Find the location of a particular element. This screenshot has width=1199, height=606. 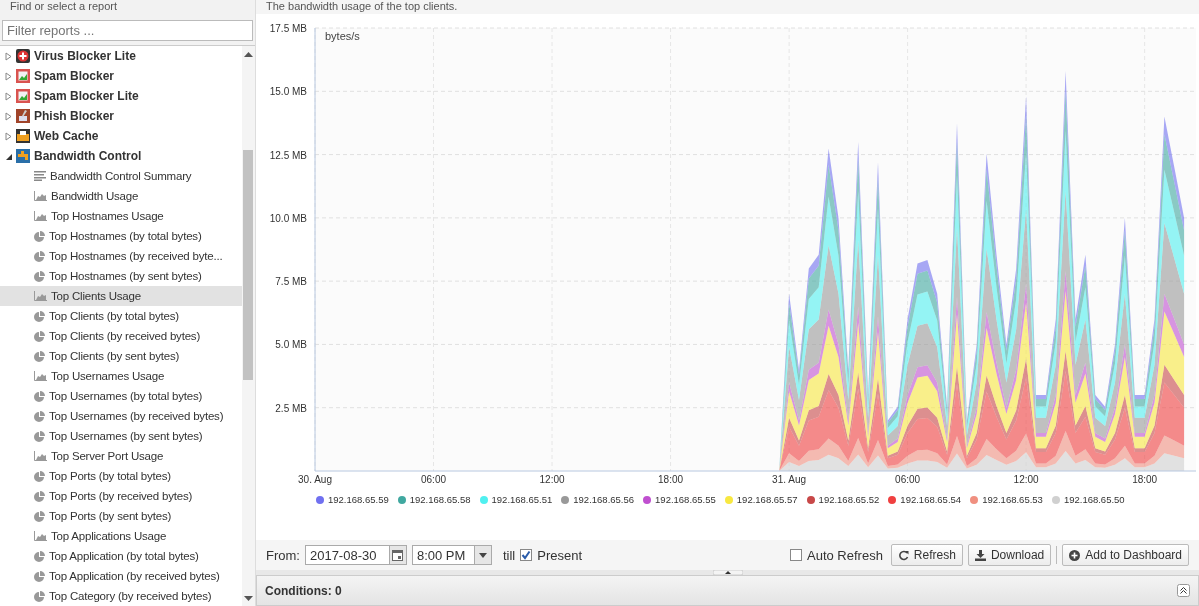

legend-item: 192.168.65.51 is located at coordinates (516, 499).